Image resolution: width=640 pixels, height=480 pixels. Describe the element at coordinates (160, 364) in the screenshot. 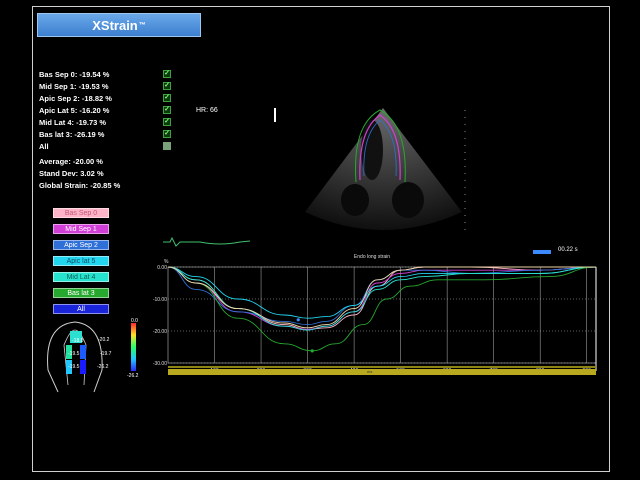

I see `y-tick-label: -30.00` at that location.